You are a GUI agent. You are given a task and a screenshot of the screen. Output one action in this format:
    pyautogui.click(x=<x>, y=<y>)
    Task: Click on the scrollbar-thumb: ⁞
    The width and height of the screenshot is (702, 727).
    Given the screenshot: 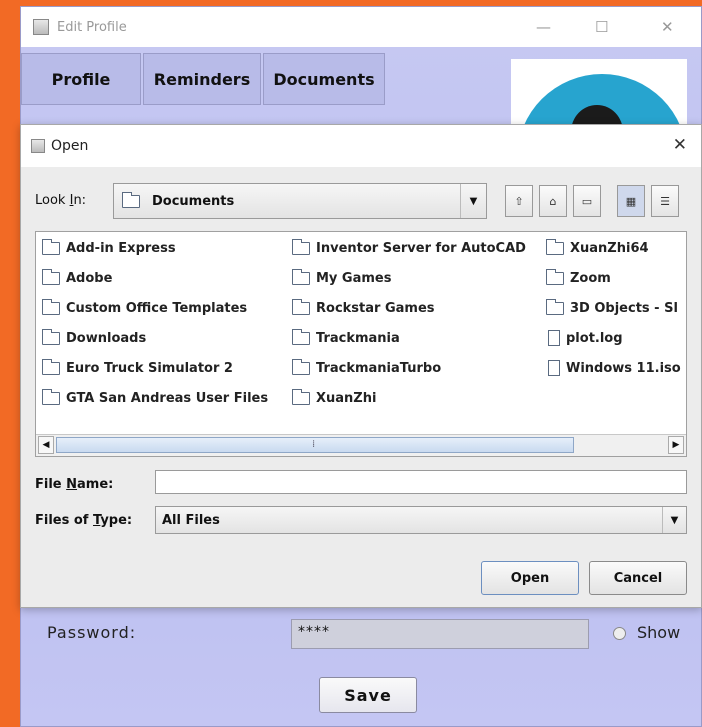 What is the action you would take?
    pyautogui.click(x=315, y=445)
    